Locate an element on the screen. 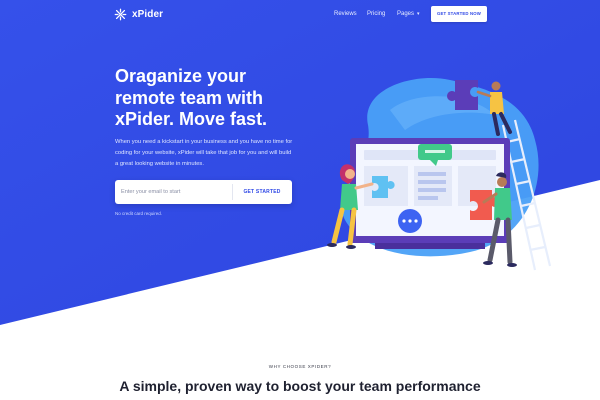  brand-logo: xPider is located at coordinates (138, 14).